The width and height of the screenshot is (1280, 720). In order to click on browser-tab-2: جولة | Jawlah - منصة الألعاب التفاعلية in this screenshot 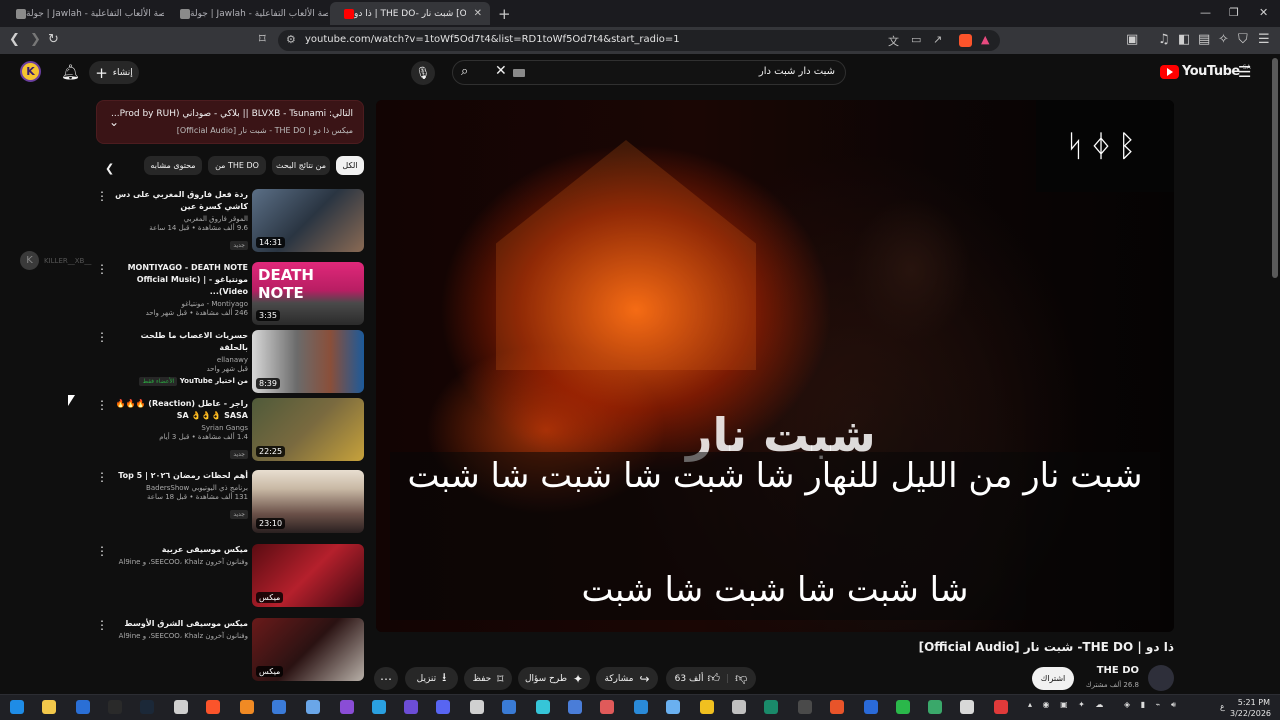, I will do `click(247, 13)`.